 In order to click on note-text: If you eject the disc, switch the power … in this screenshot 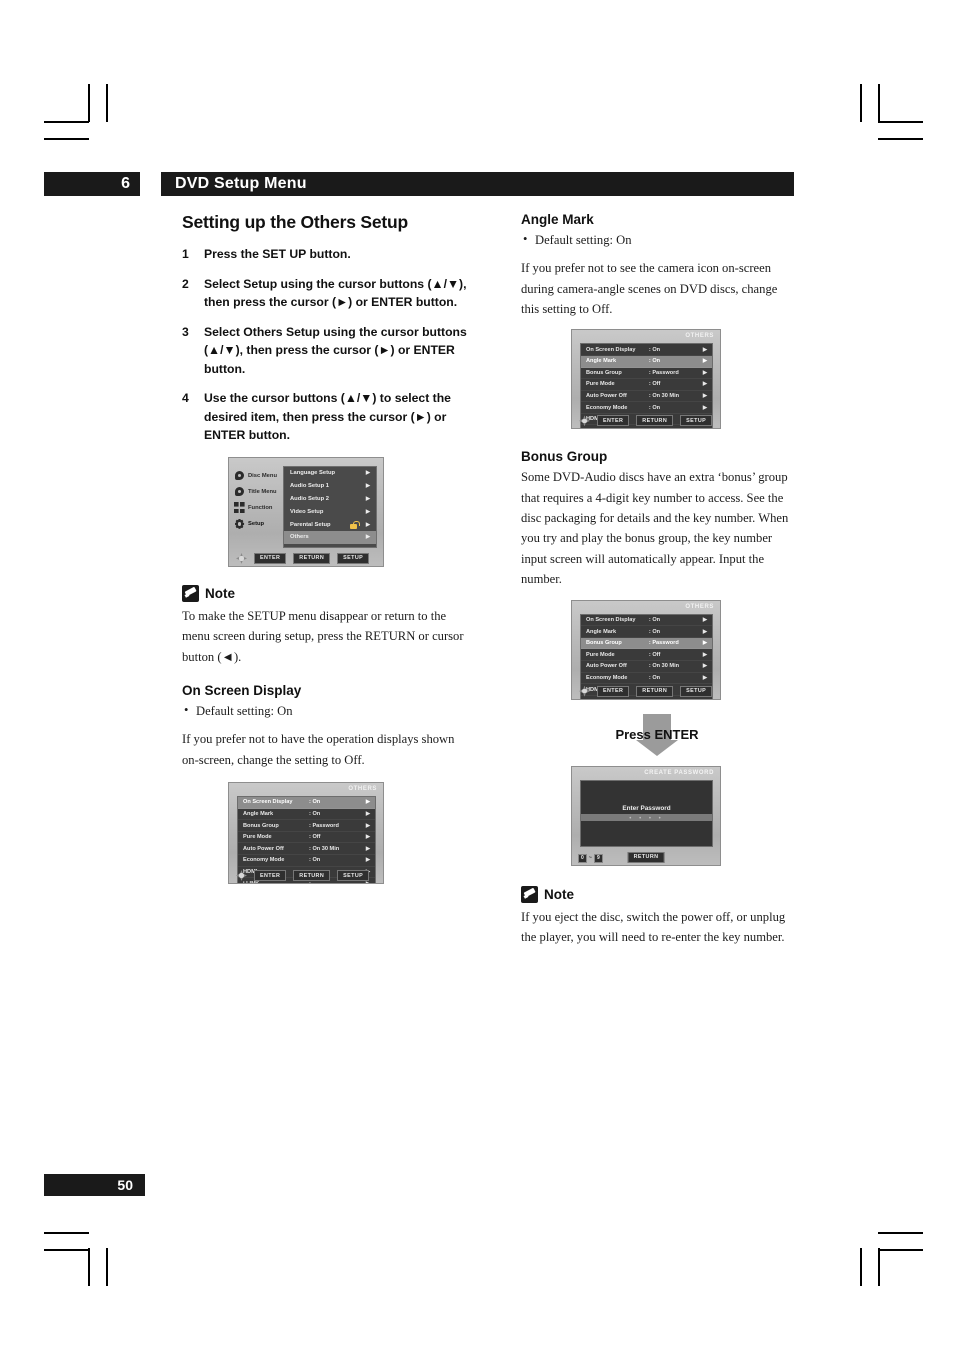, I will do `click(653, 927)`.